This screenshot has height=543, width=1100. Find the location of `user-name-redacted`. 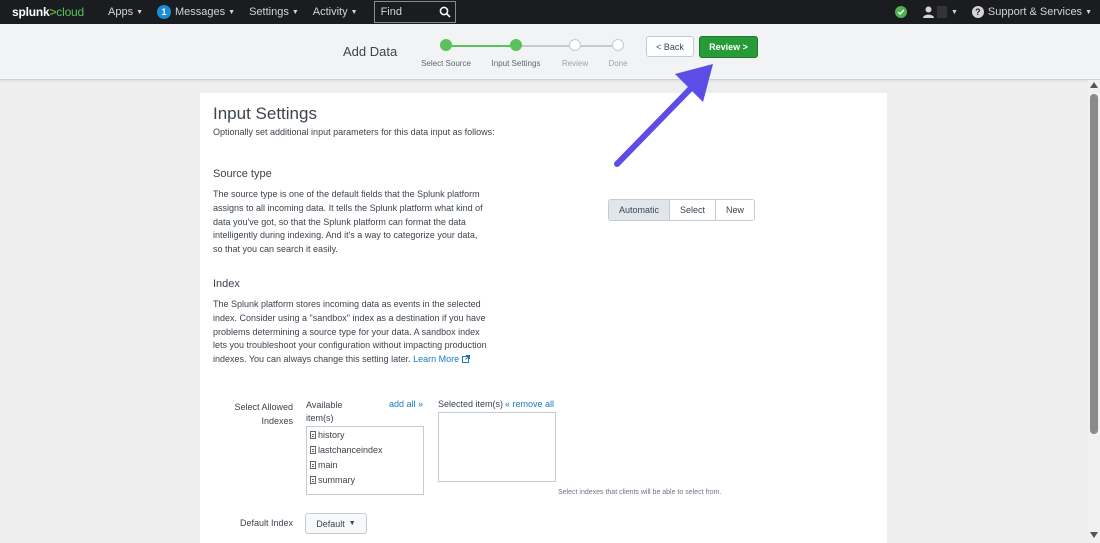

user-name-redacted is located at coordinates (941, 12).